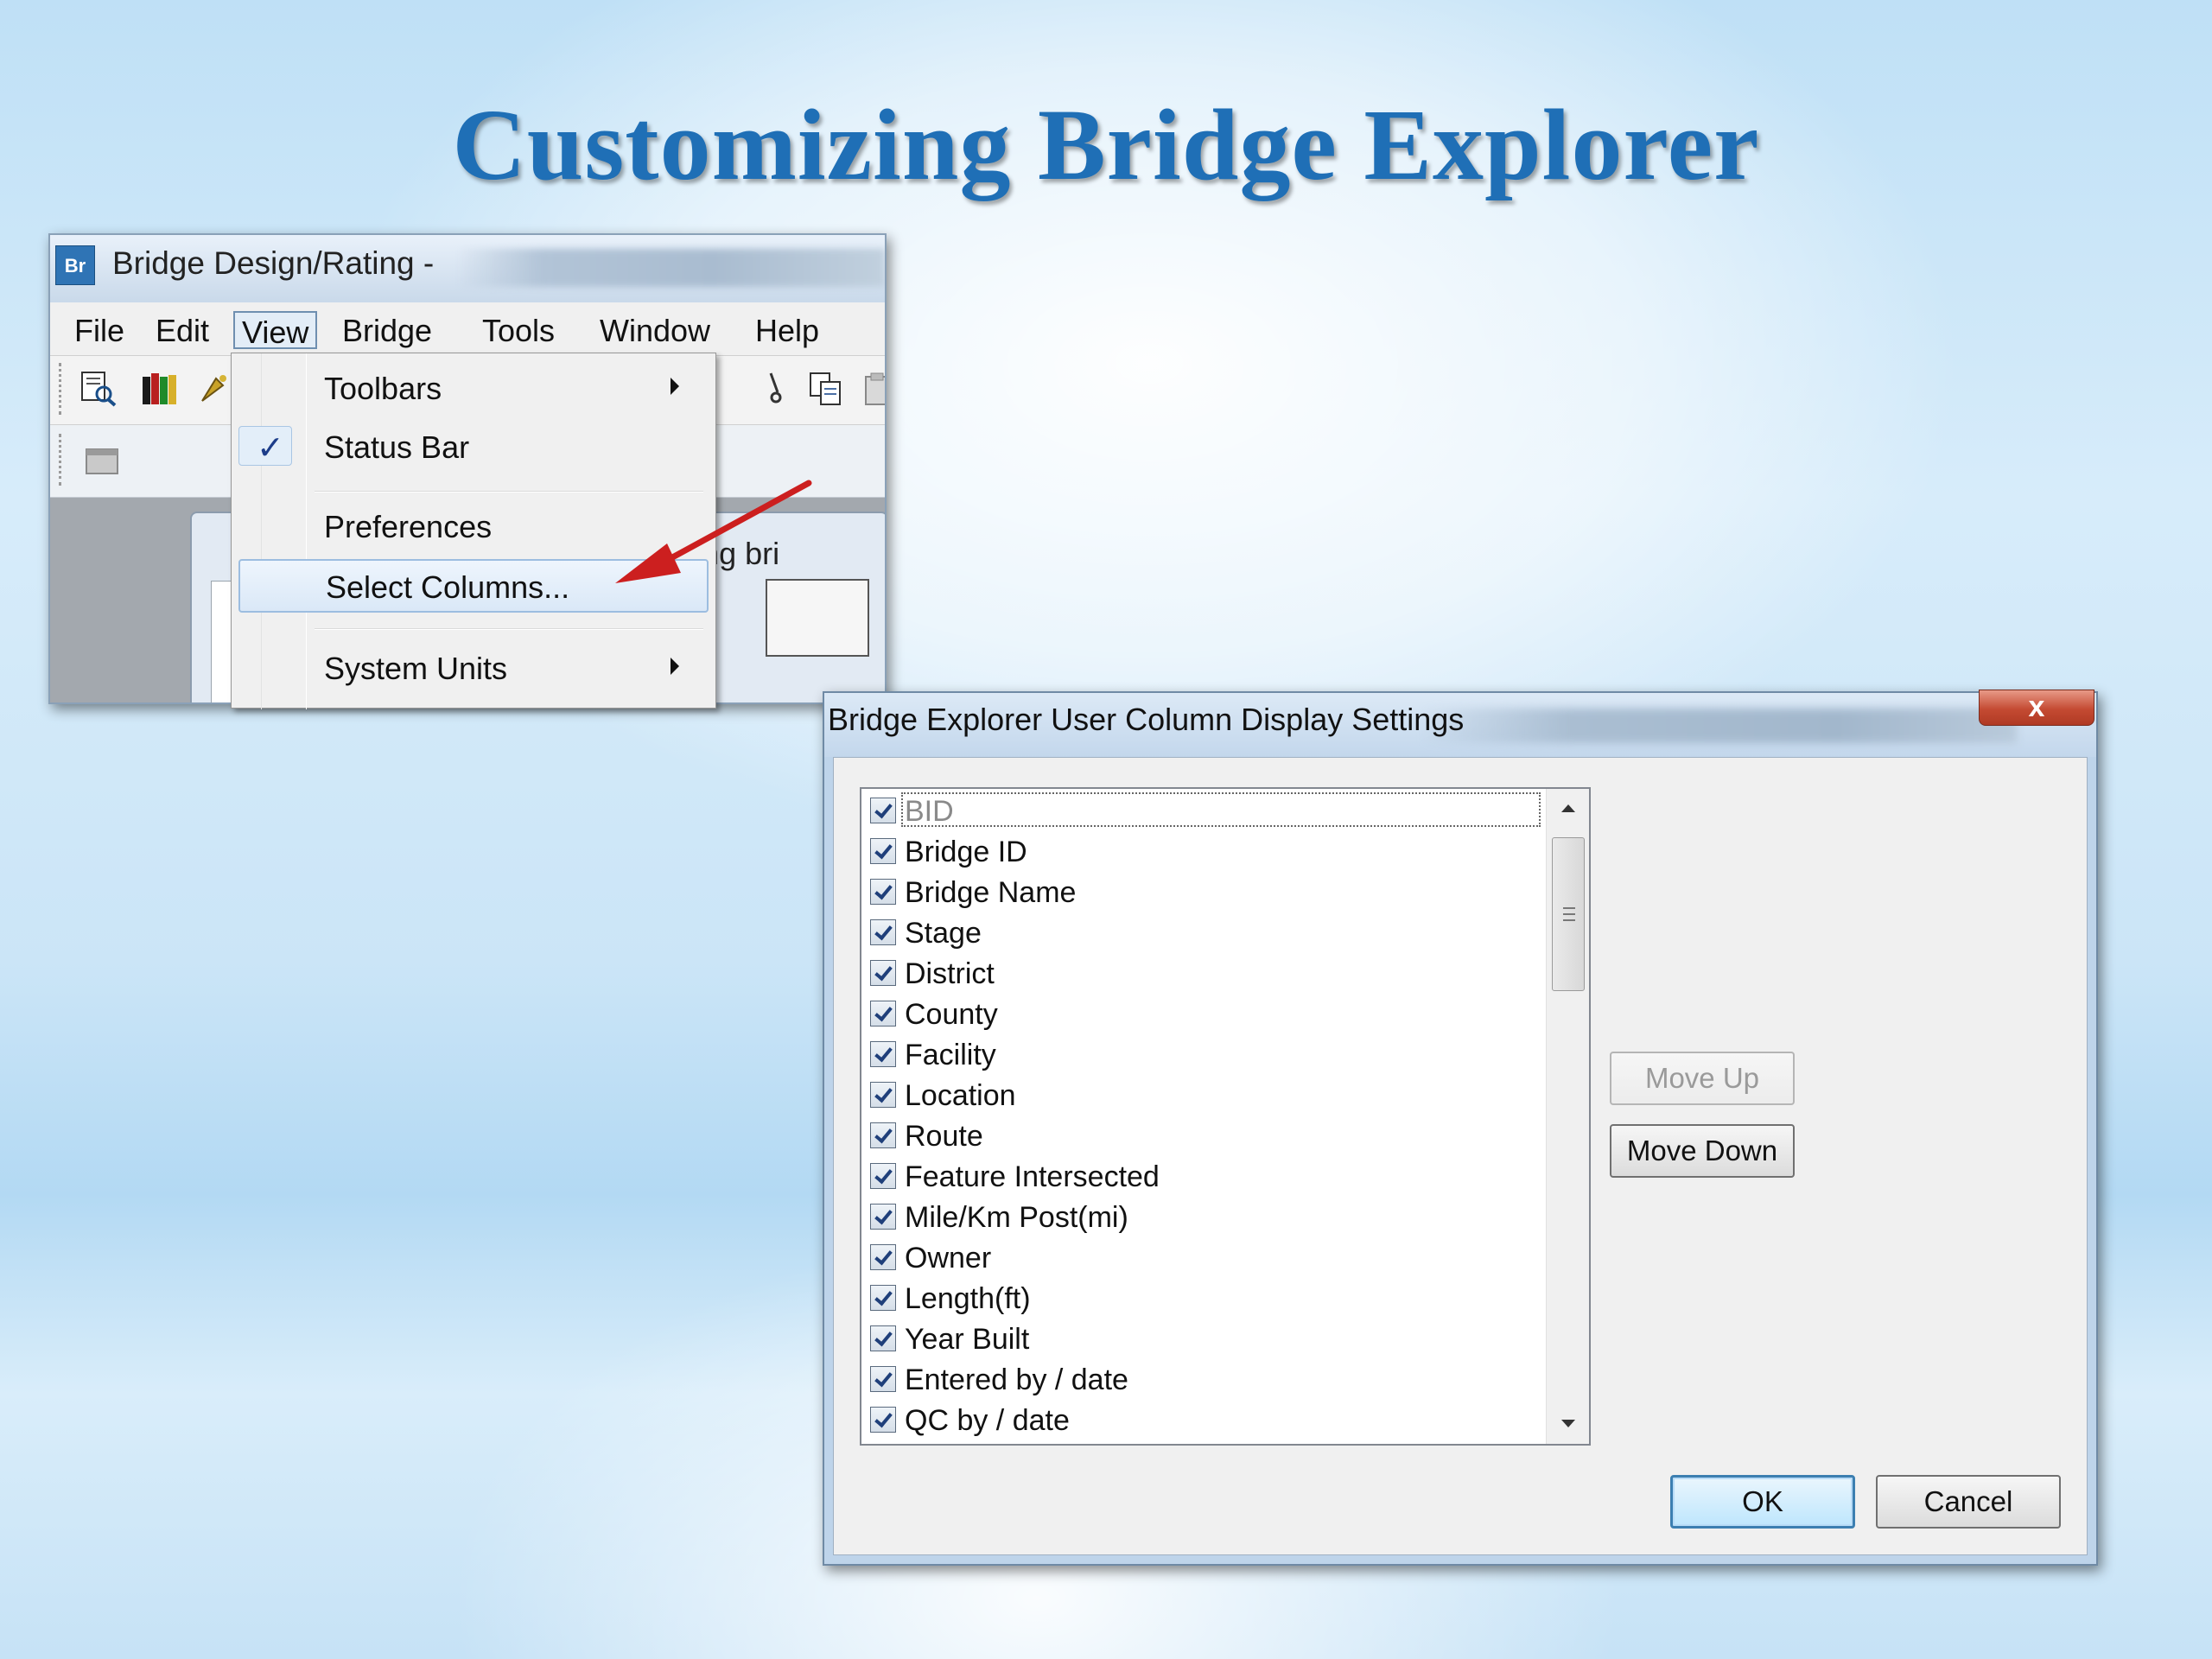 The width and height of the screenshot is (2212, 1659). What do you see at coordinates (778, 389) in the screenshot?
I see `cut-icon` at bounding box center [778, 389].